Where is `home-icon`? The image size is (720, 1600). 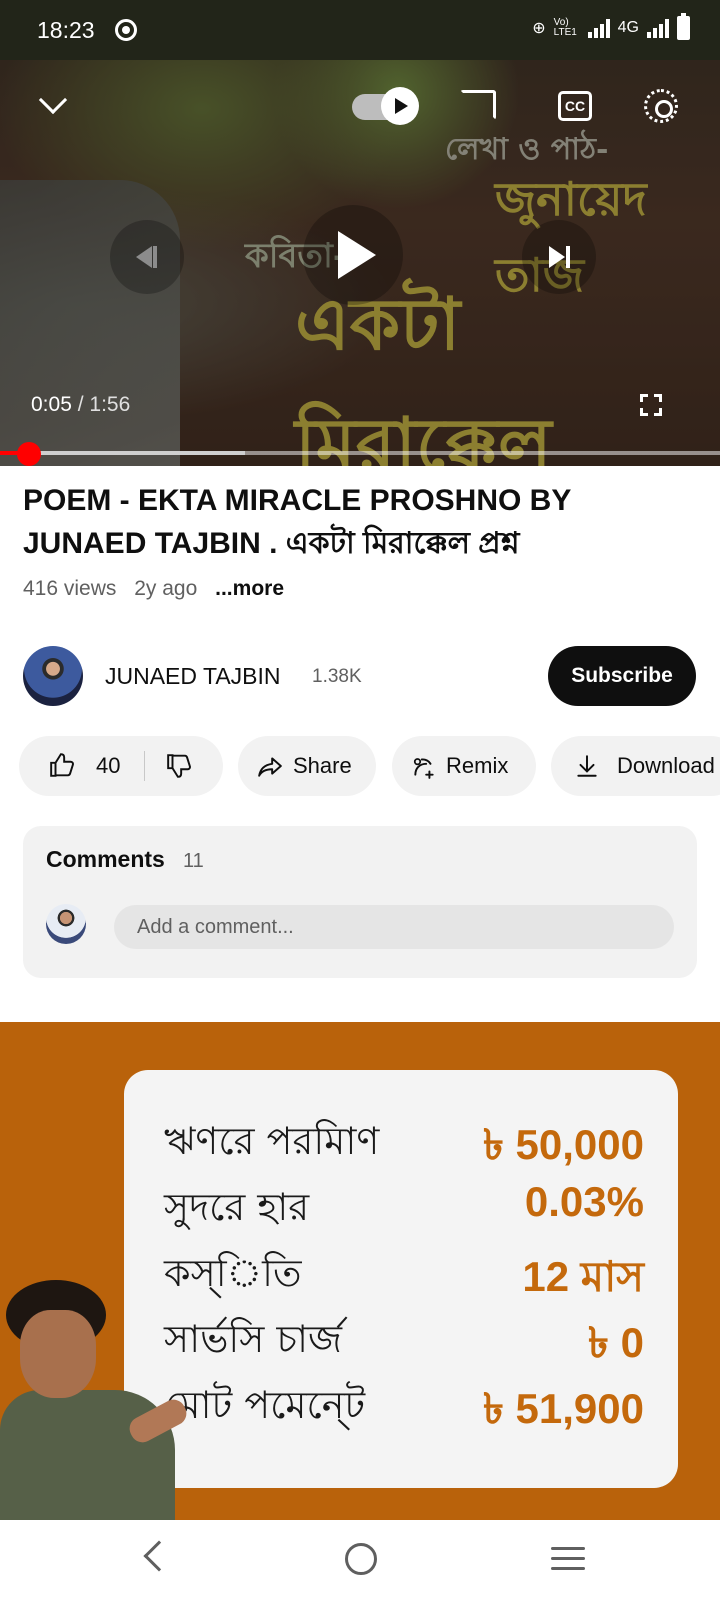 home-icon is located at coordinates (361, 1559).